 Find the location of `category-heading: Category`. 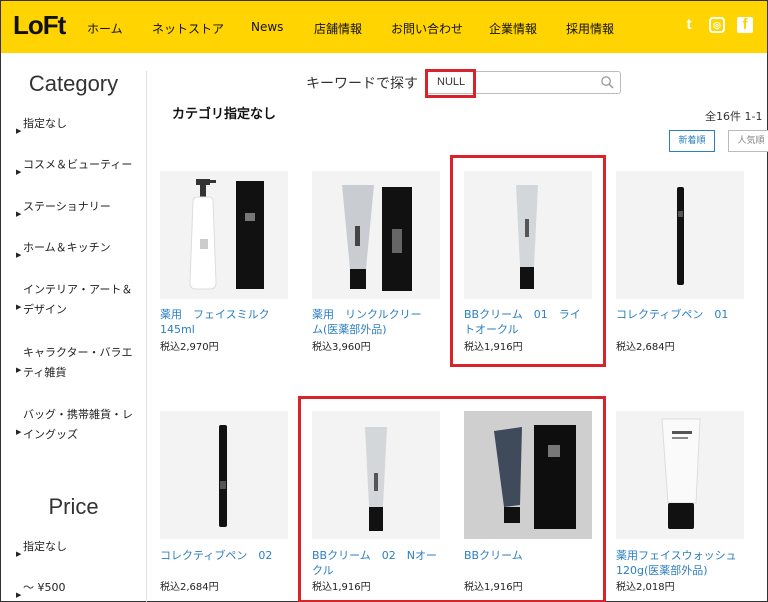

category-heading: Category is located at coordinates (73, 83).